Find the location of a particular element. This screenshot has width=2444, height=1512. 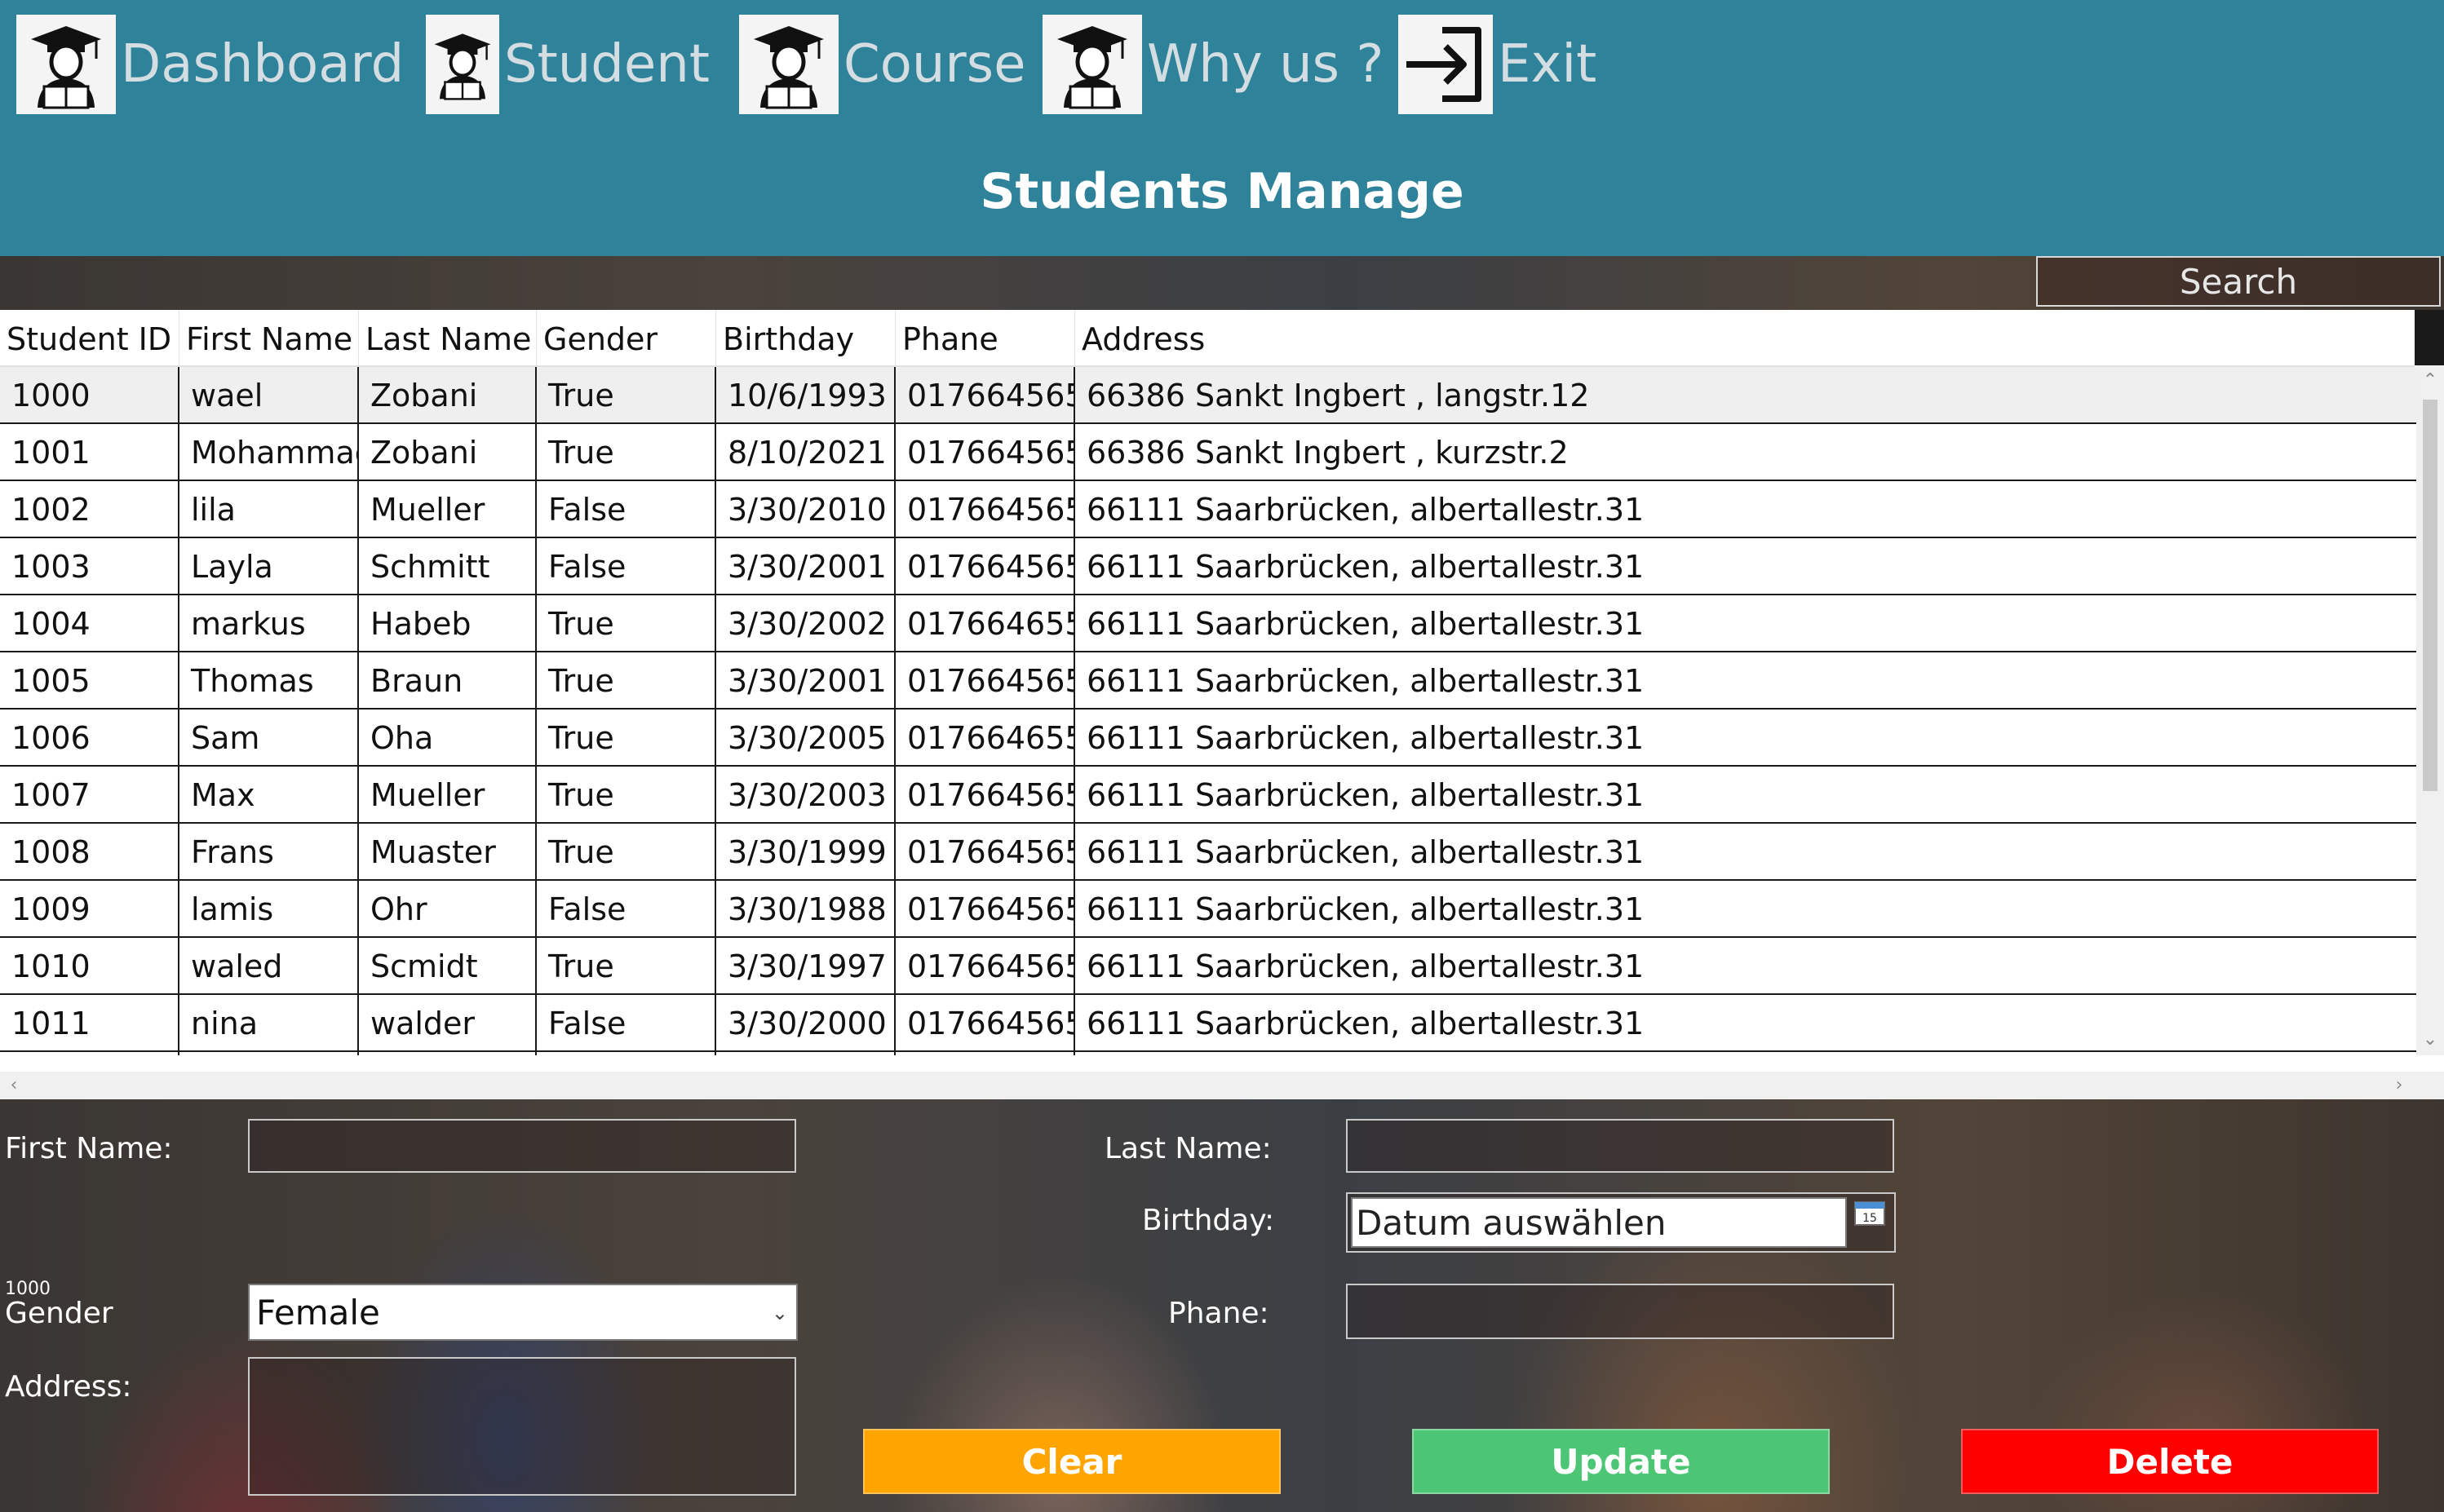

cell-student-id: 1012 is located at coordinates (89, 1053).